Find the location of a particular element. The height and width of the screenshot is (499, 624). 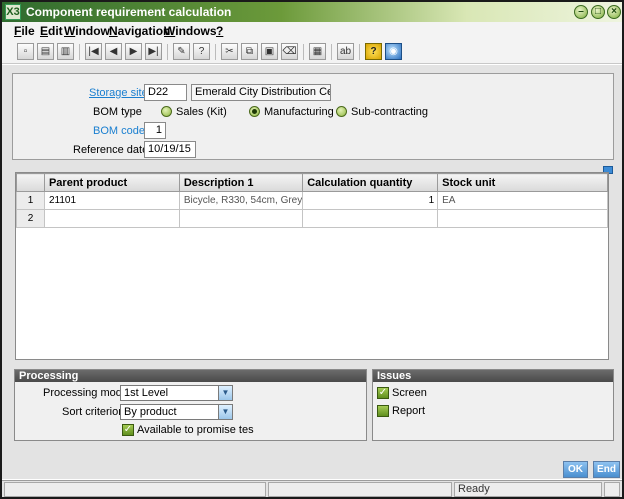

paste-icon: ▣ is located at coordinates (269, 51).